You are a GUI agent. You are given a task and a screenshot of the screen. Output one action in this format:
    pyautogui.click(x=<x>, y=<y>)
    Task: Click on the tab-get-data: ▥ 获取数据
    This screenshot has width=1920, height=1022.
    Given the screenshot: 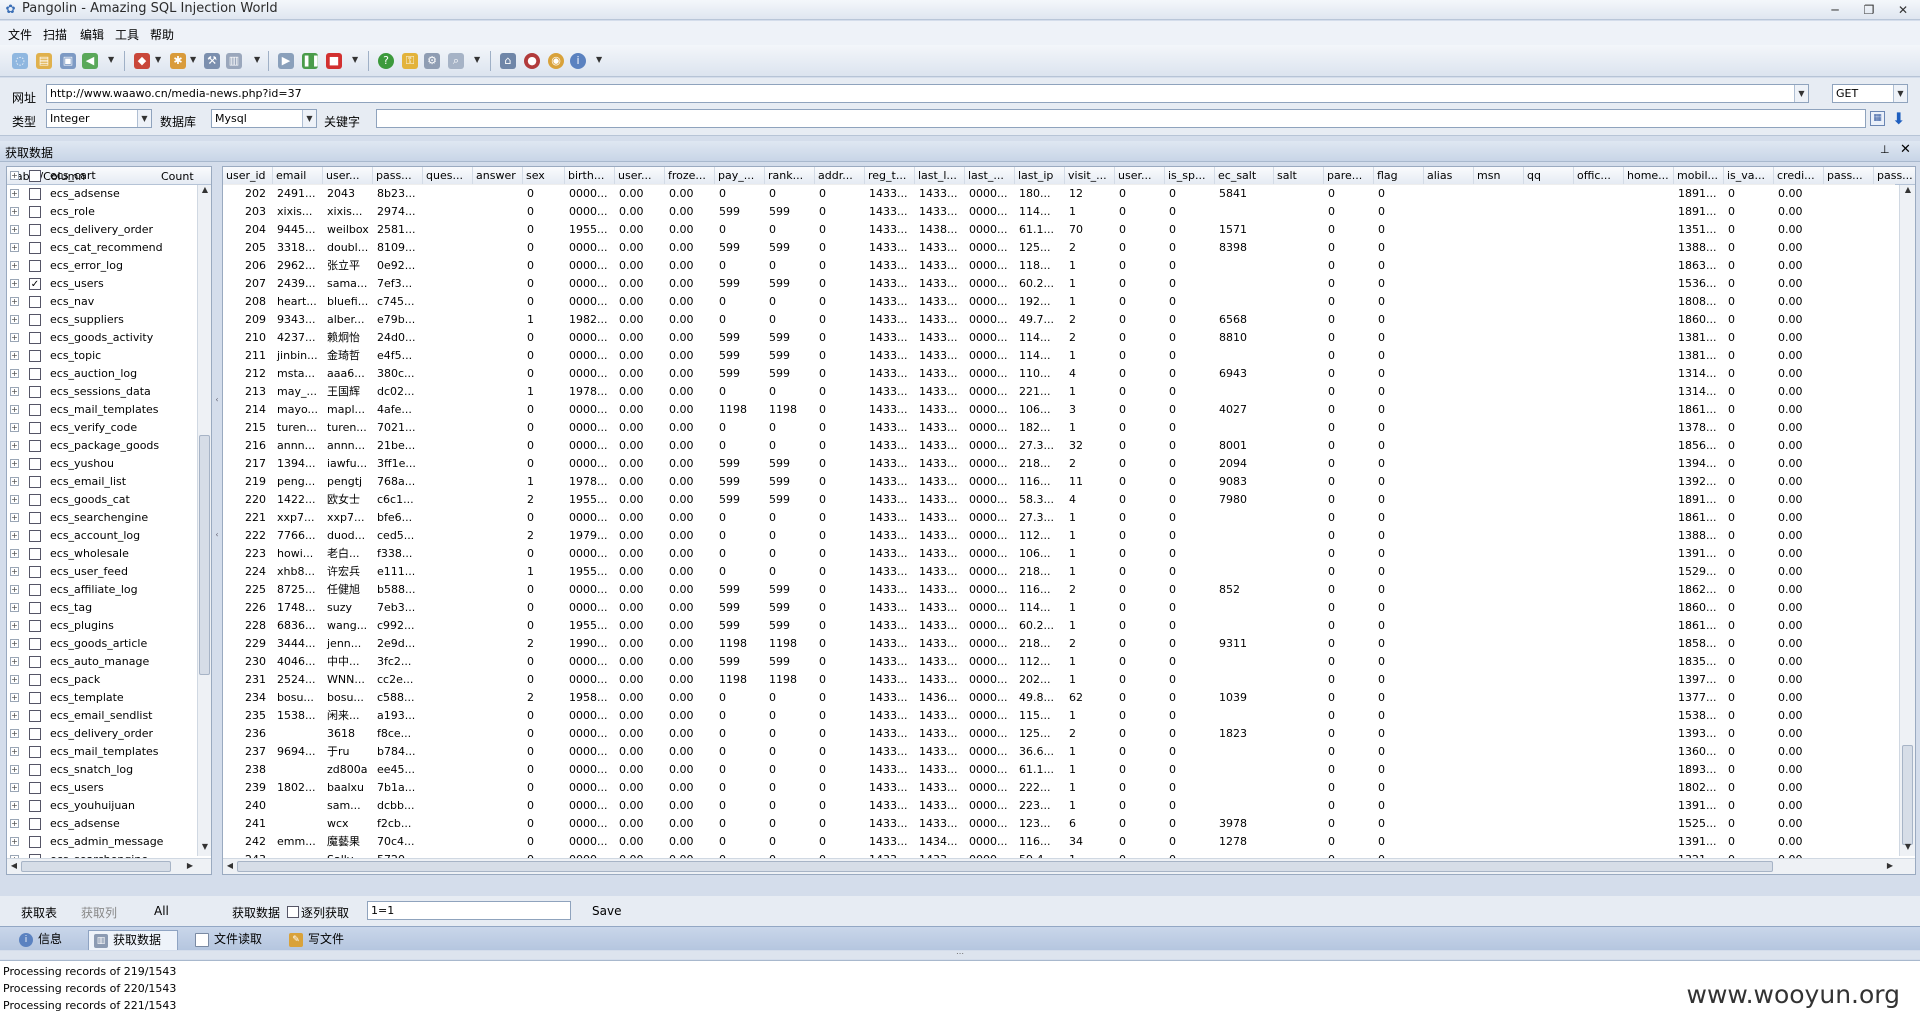 What is the action you would take?
    pyautogui.click(x=133, y=940)
    